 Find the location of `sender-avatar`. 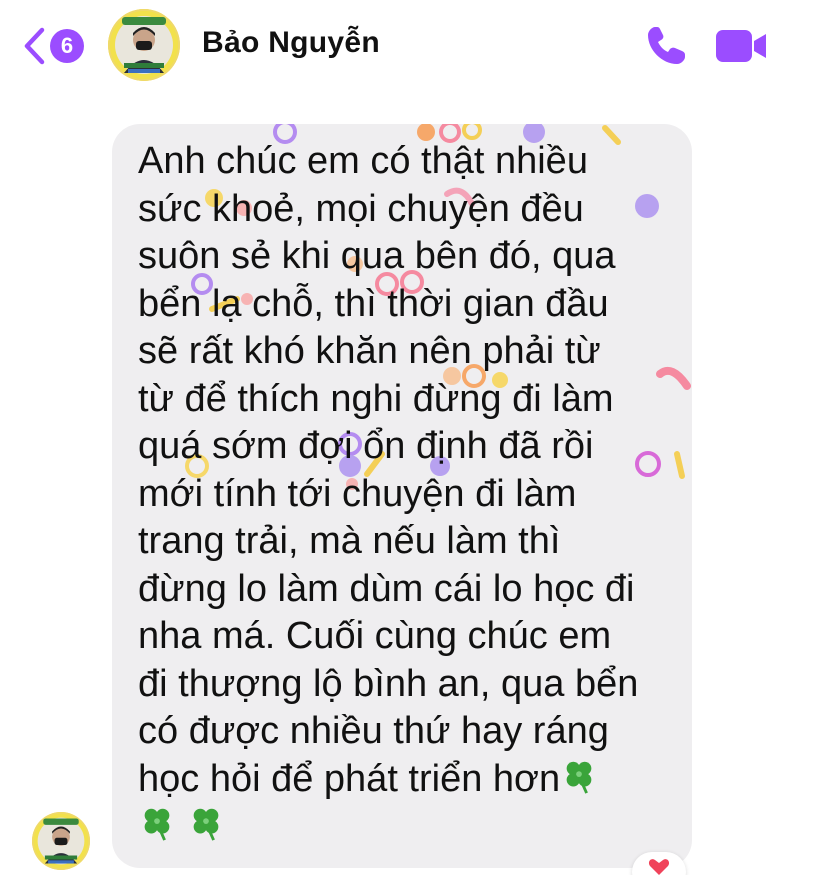

sender-avatar is located at coordinates (61, 841).